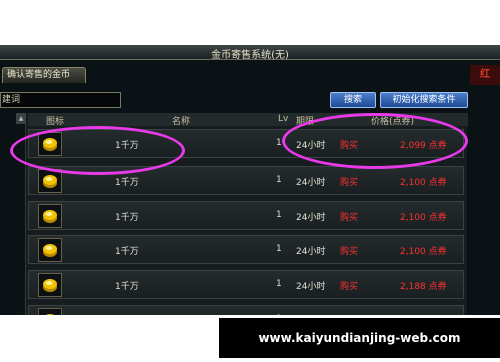 This screenshot has height=362, width=500. Describe the element at coordinates (485, 75) in the screenshot. I see `corner-logo: 红` at that location.